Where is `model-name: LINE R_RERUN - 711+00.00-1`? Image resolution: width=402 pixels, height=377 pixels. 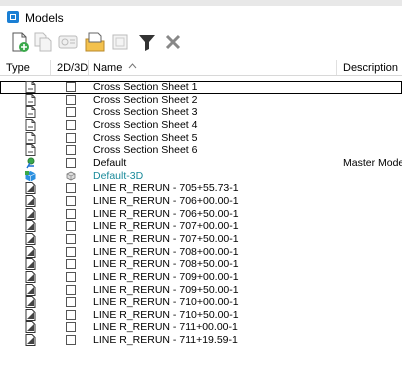 model-name: LINE R_RERUN - 711+00.00-1 is located at coordinates (165, 327).